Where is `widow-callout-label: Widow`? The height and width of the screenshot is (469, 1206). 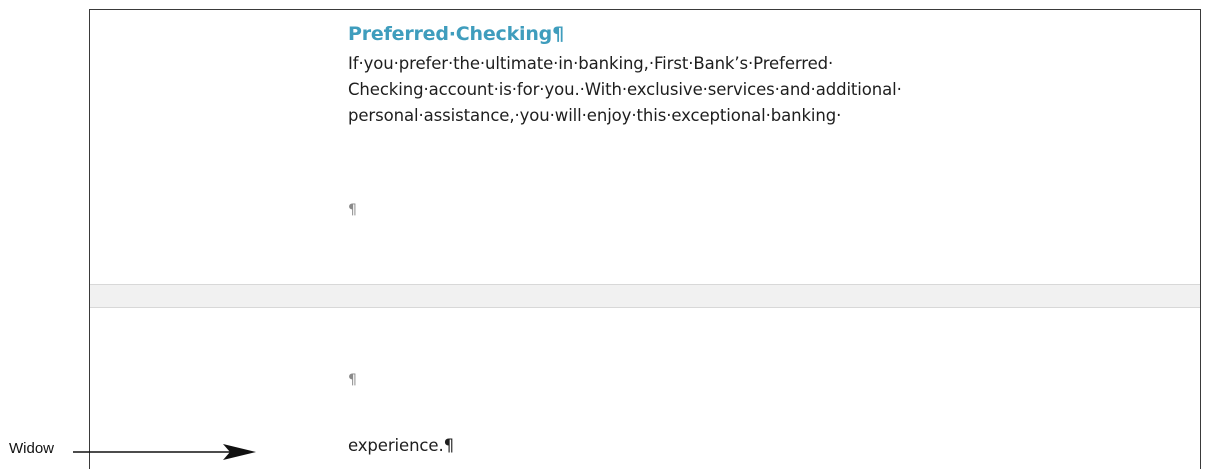 widow-callout-label: Widow is located at coordinates (32, 448).